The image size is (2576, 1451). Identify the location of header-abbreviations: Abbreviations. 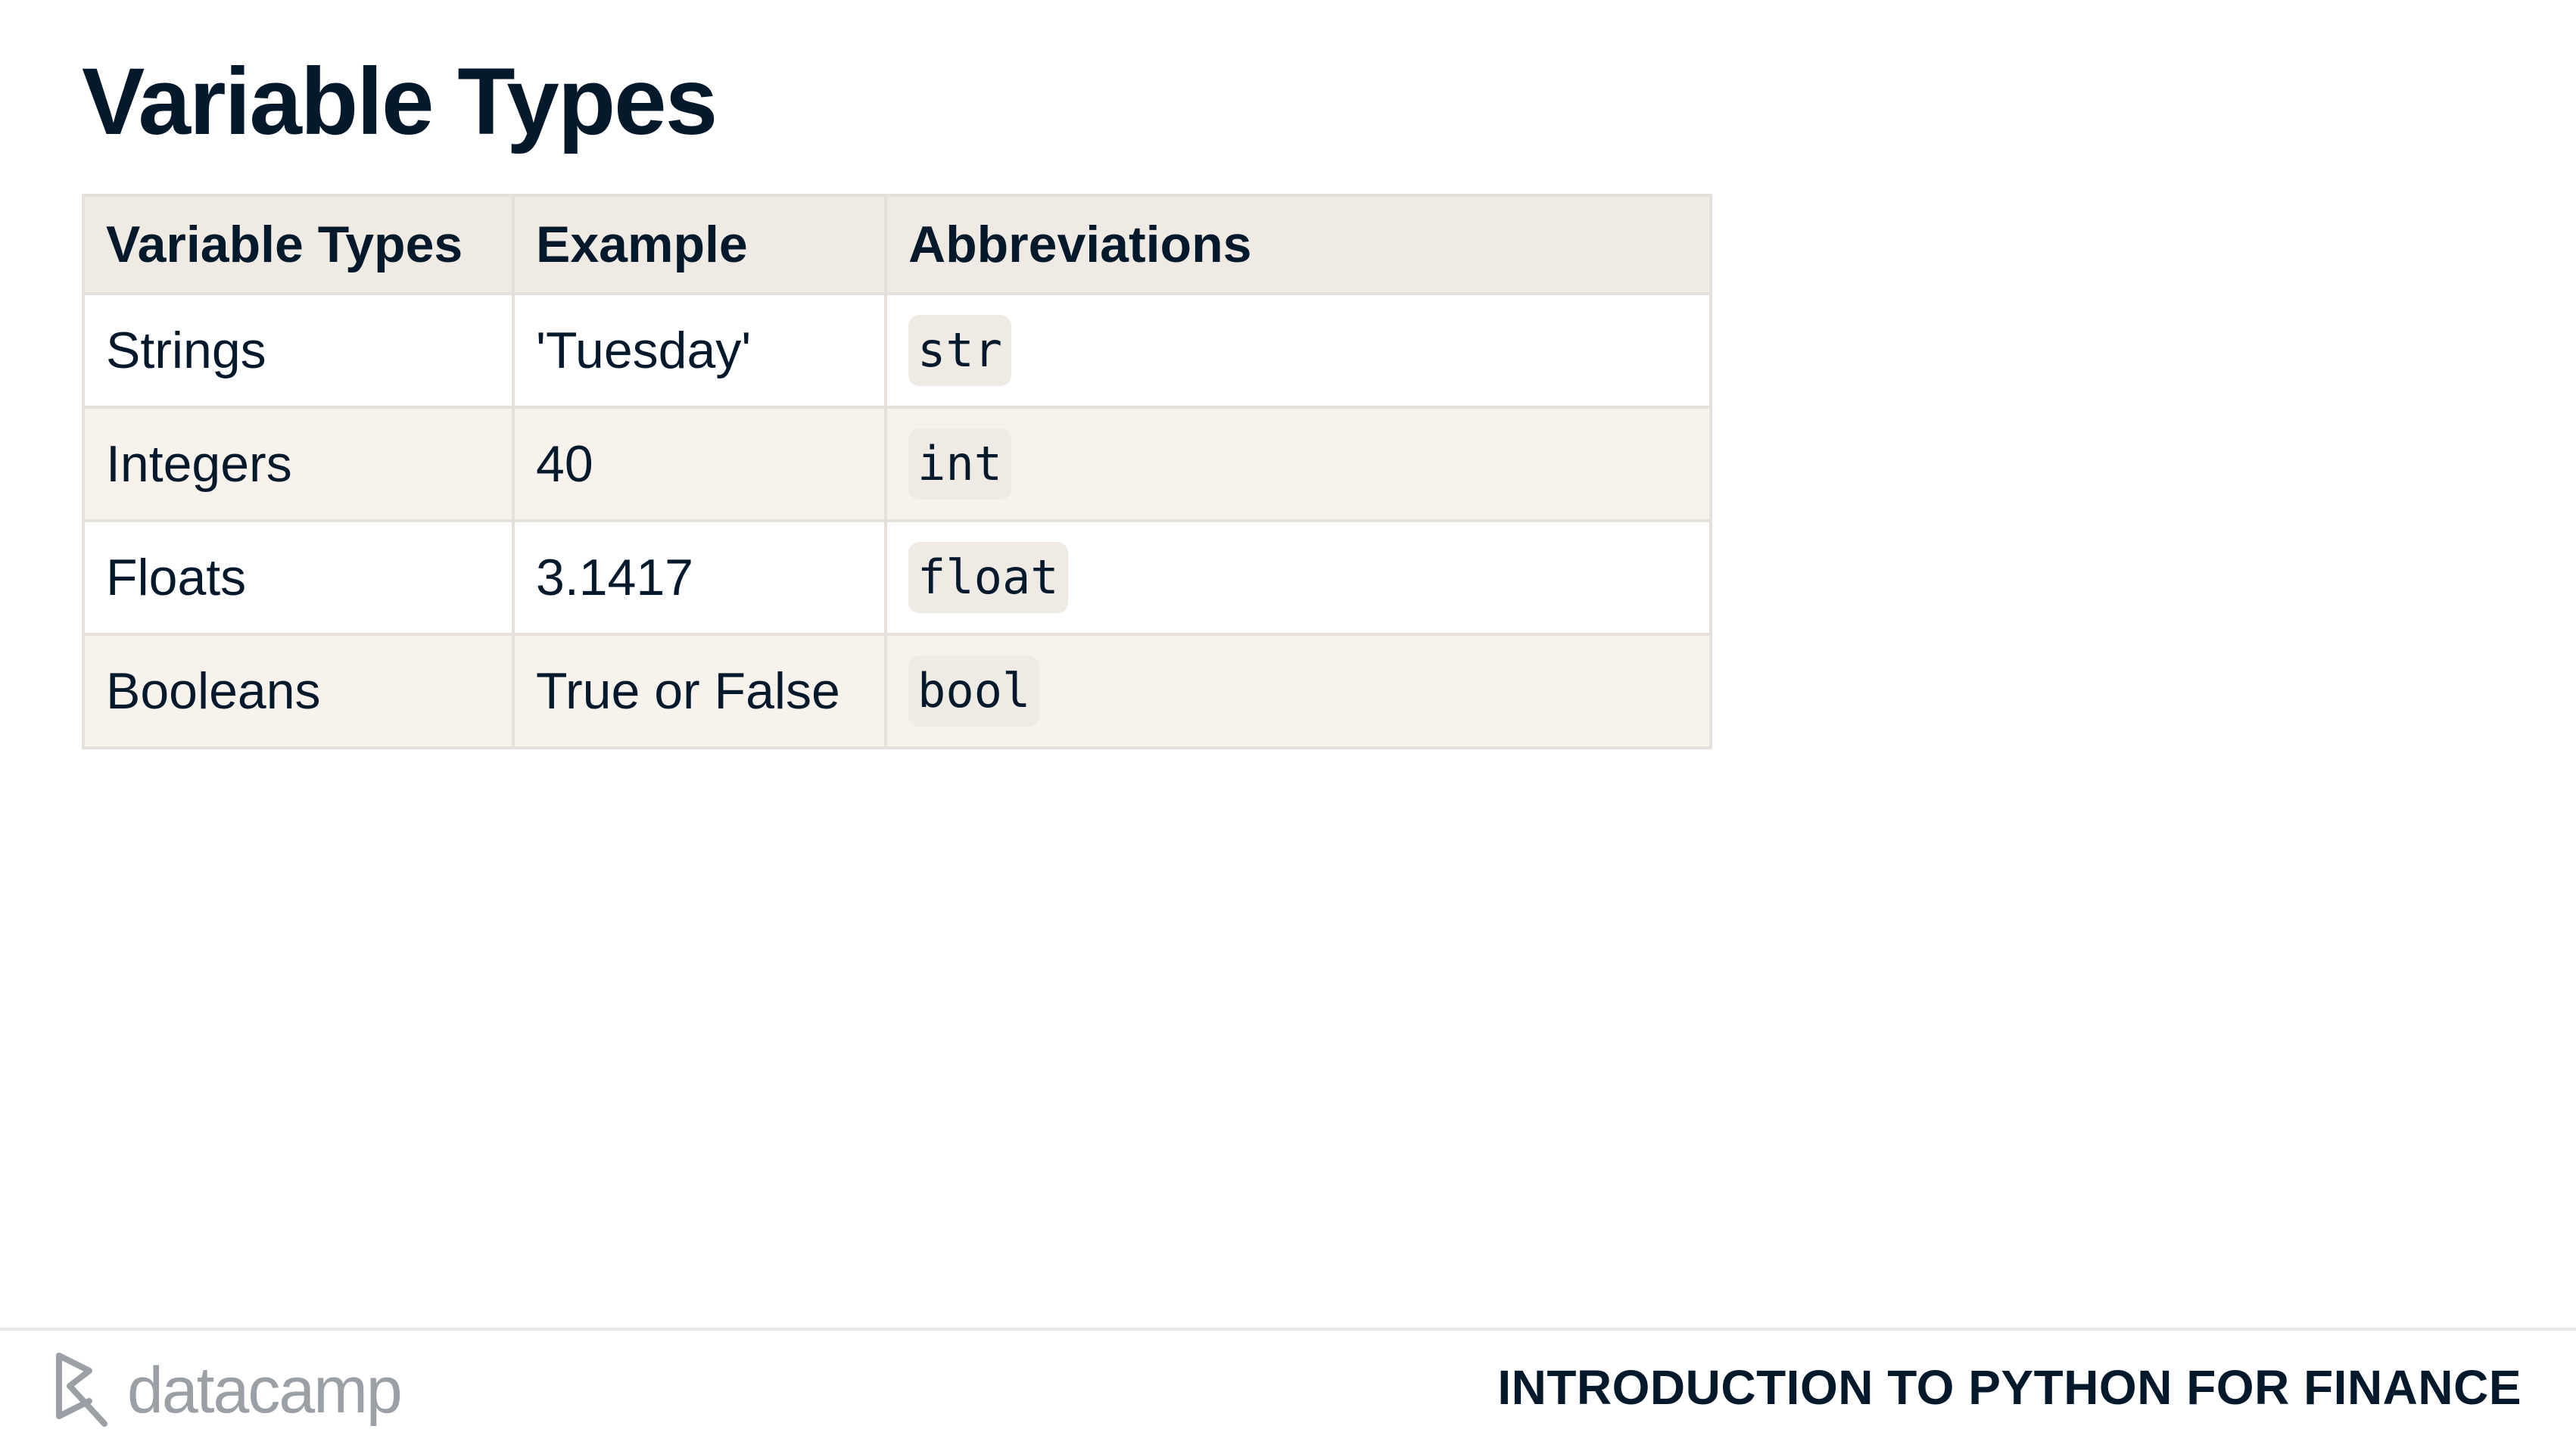
(1298, 244).